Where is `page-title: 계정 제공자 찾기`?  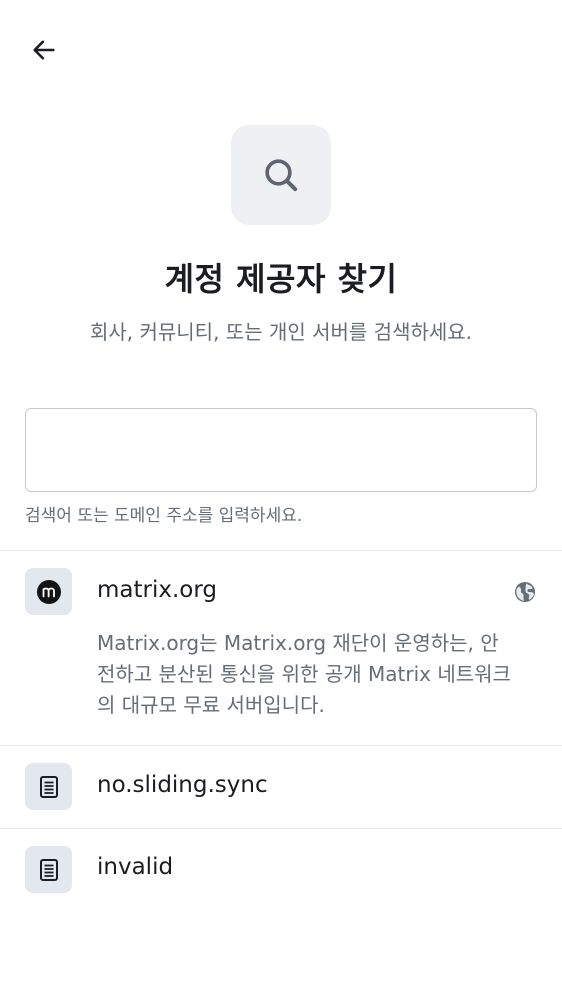
page-title: 계정 제공자 찾기 is located at coordinates (281, 279).